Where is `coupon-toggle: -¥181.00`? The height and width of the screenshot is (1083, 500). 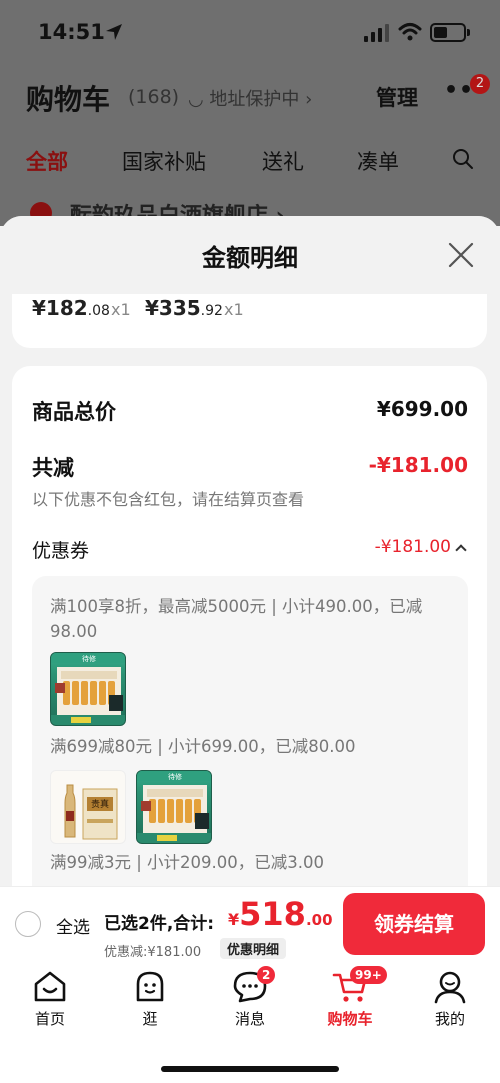 coupon-toggle: -¥181.00 is located at coordinates (420, 547).